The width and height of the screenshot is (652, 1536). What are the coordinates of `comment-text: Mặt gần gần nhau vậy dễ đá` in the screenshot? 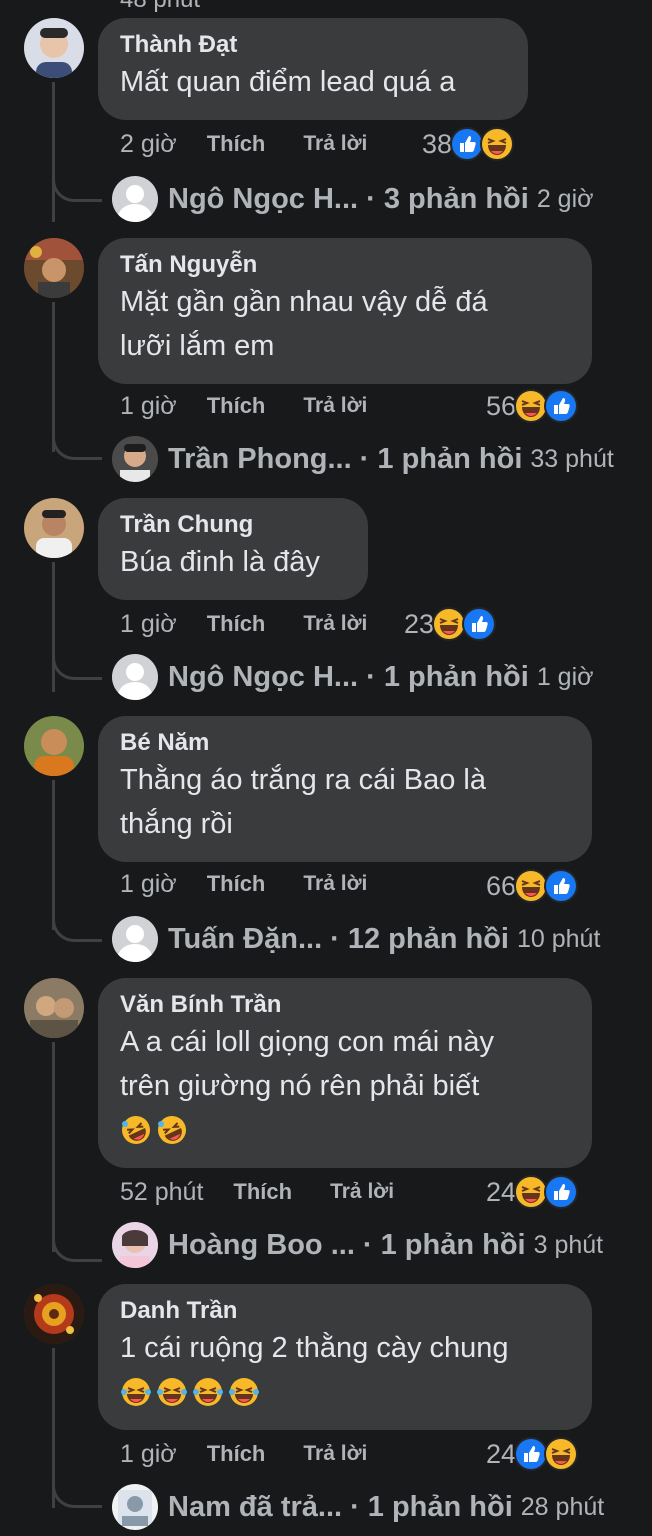 It's located at (304, 302).